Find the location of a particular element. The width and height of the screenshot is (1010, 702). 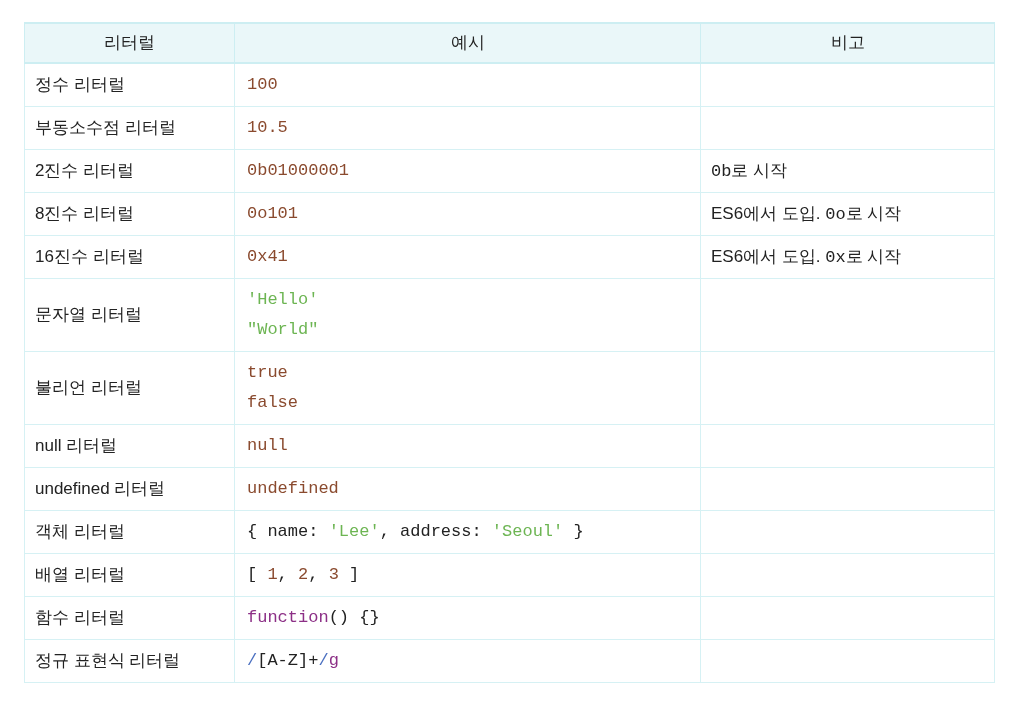

code-example: 0o101 is located at coordinates (272, 214).